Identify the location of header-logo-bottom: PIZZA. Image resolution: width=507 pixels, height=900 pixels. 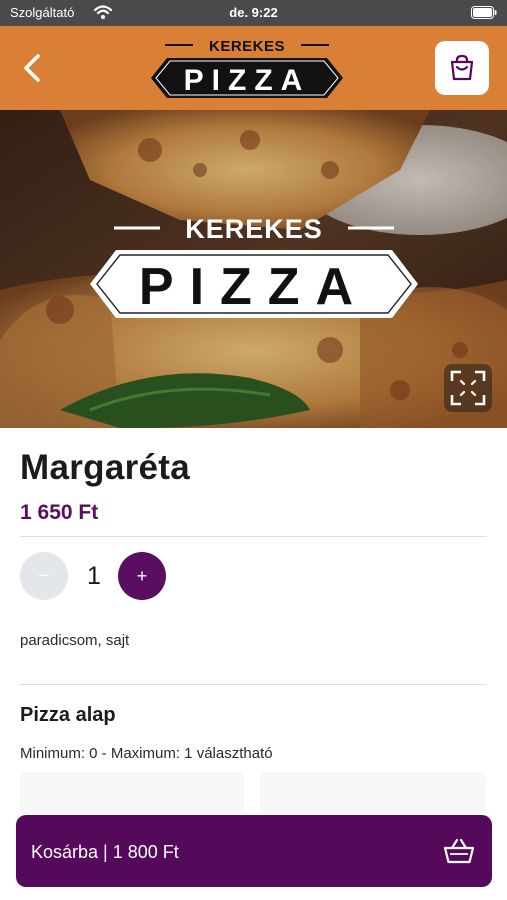
(247, 80).